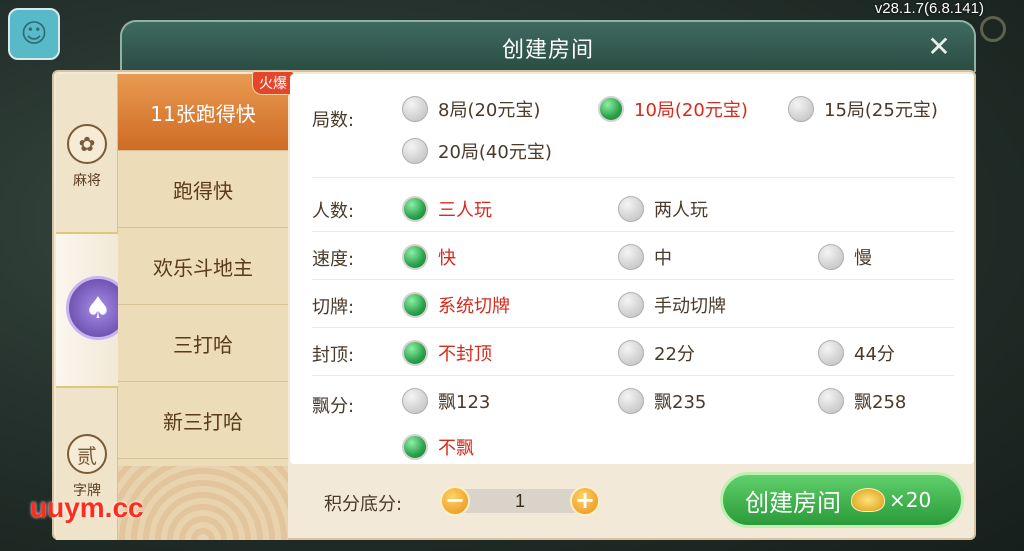  I want to click on bottom-bar: 积分底分: 1 − + 创建房间 ×20, so click(632, 502).